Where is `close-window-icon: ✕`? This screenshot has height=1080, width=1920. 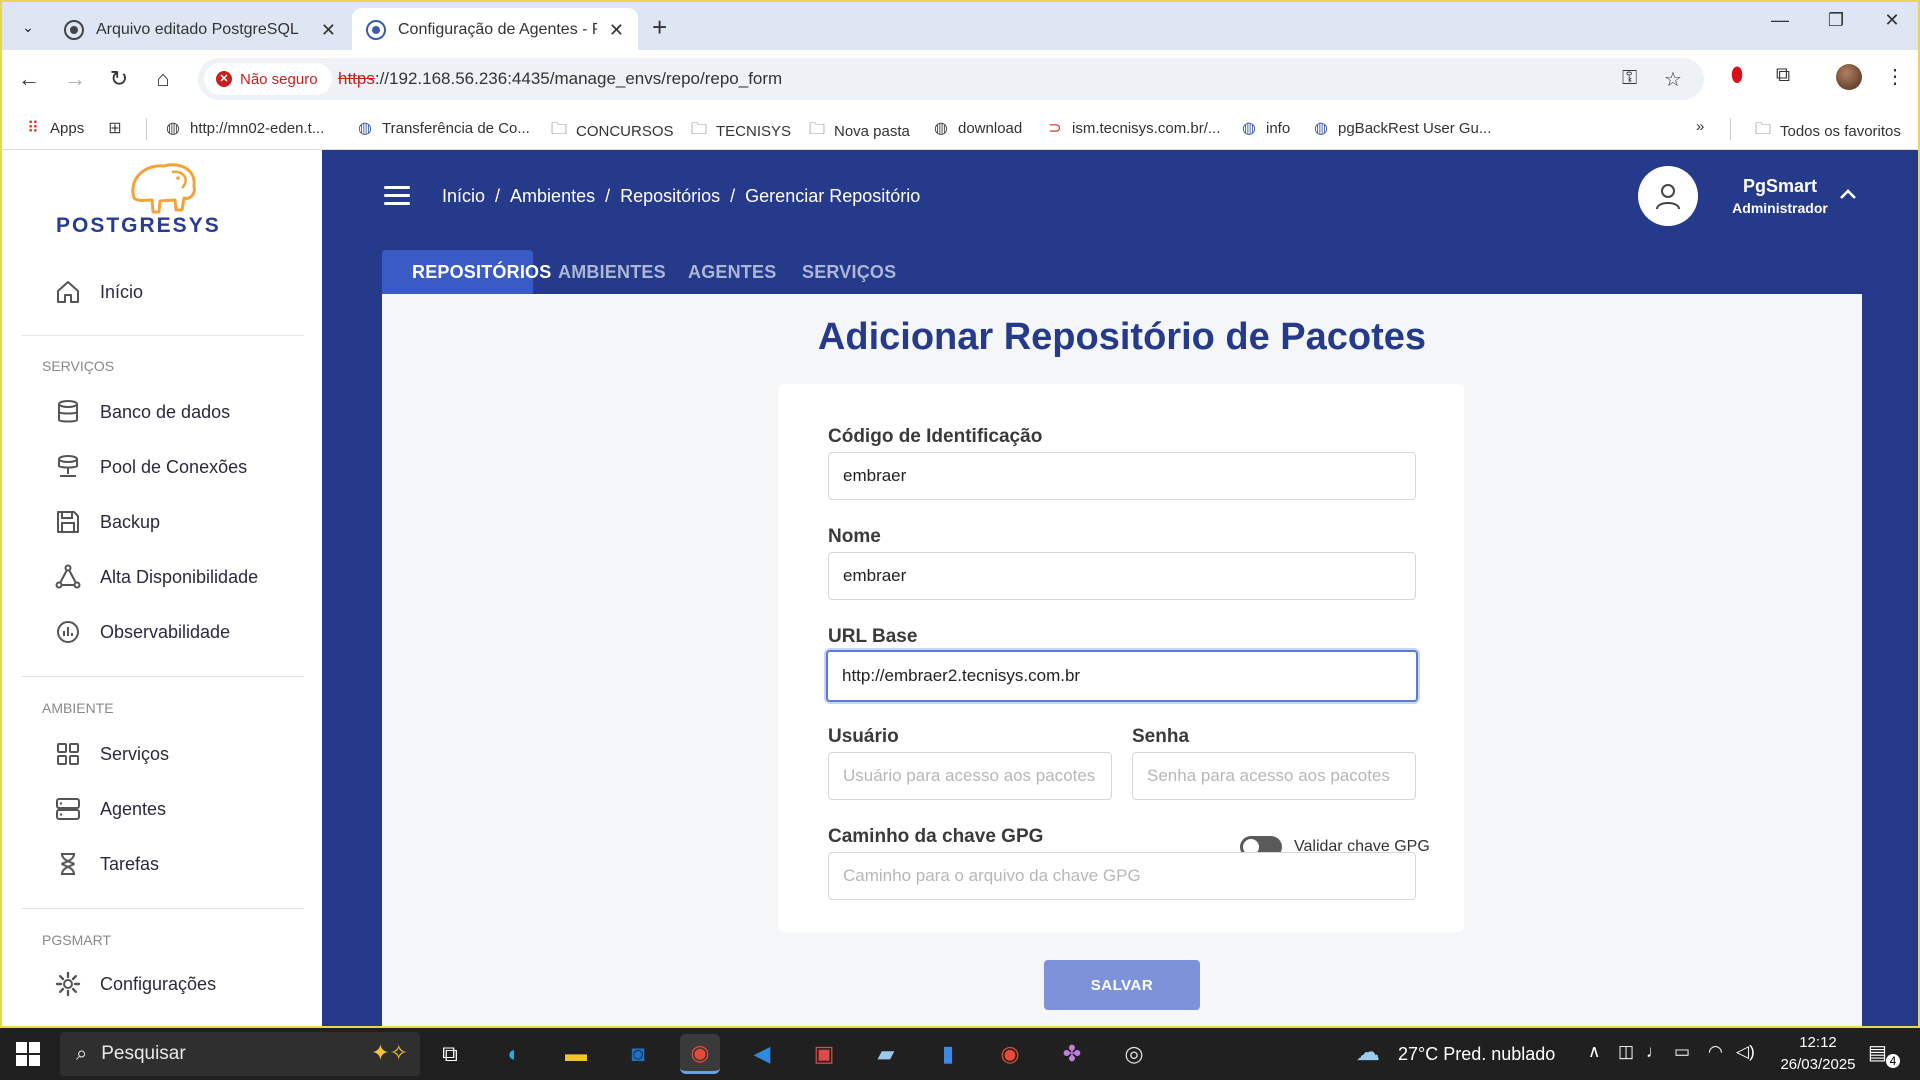 close-window-icon: ✕ is located at coordinates (1892, 20).